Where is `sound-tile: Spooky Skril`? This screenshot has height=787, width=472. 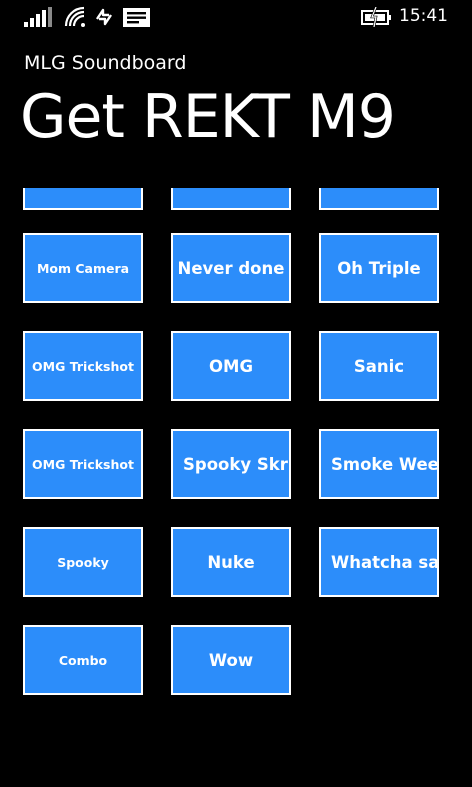 sound-tile: Spooky Skril is located at coordinates (231, 464).